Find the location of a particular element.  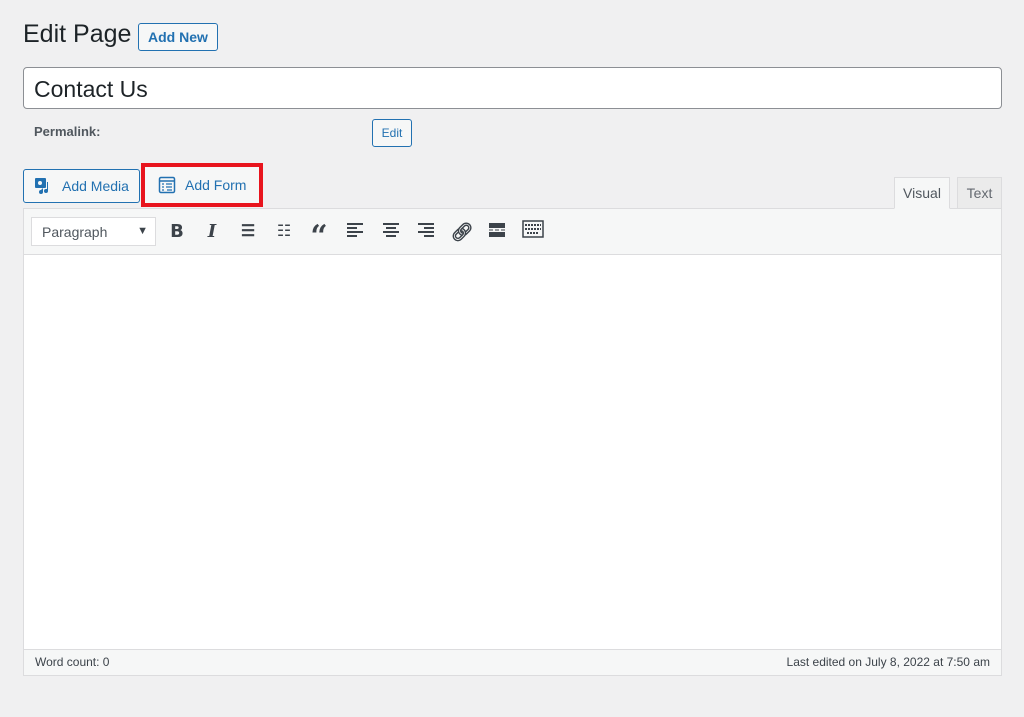

add-form-label: Add Form is located at coordinates (216, 185).